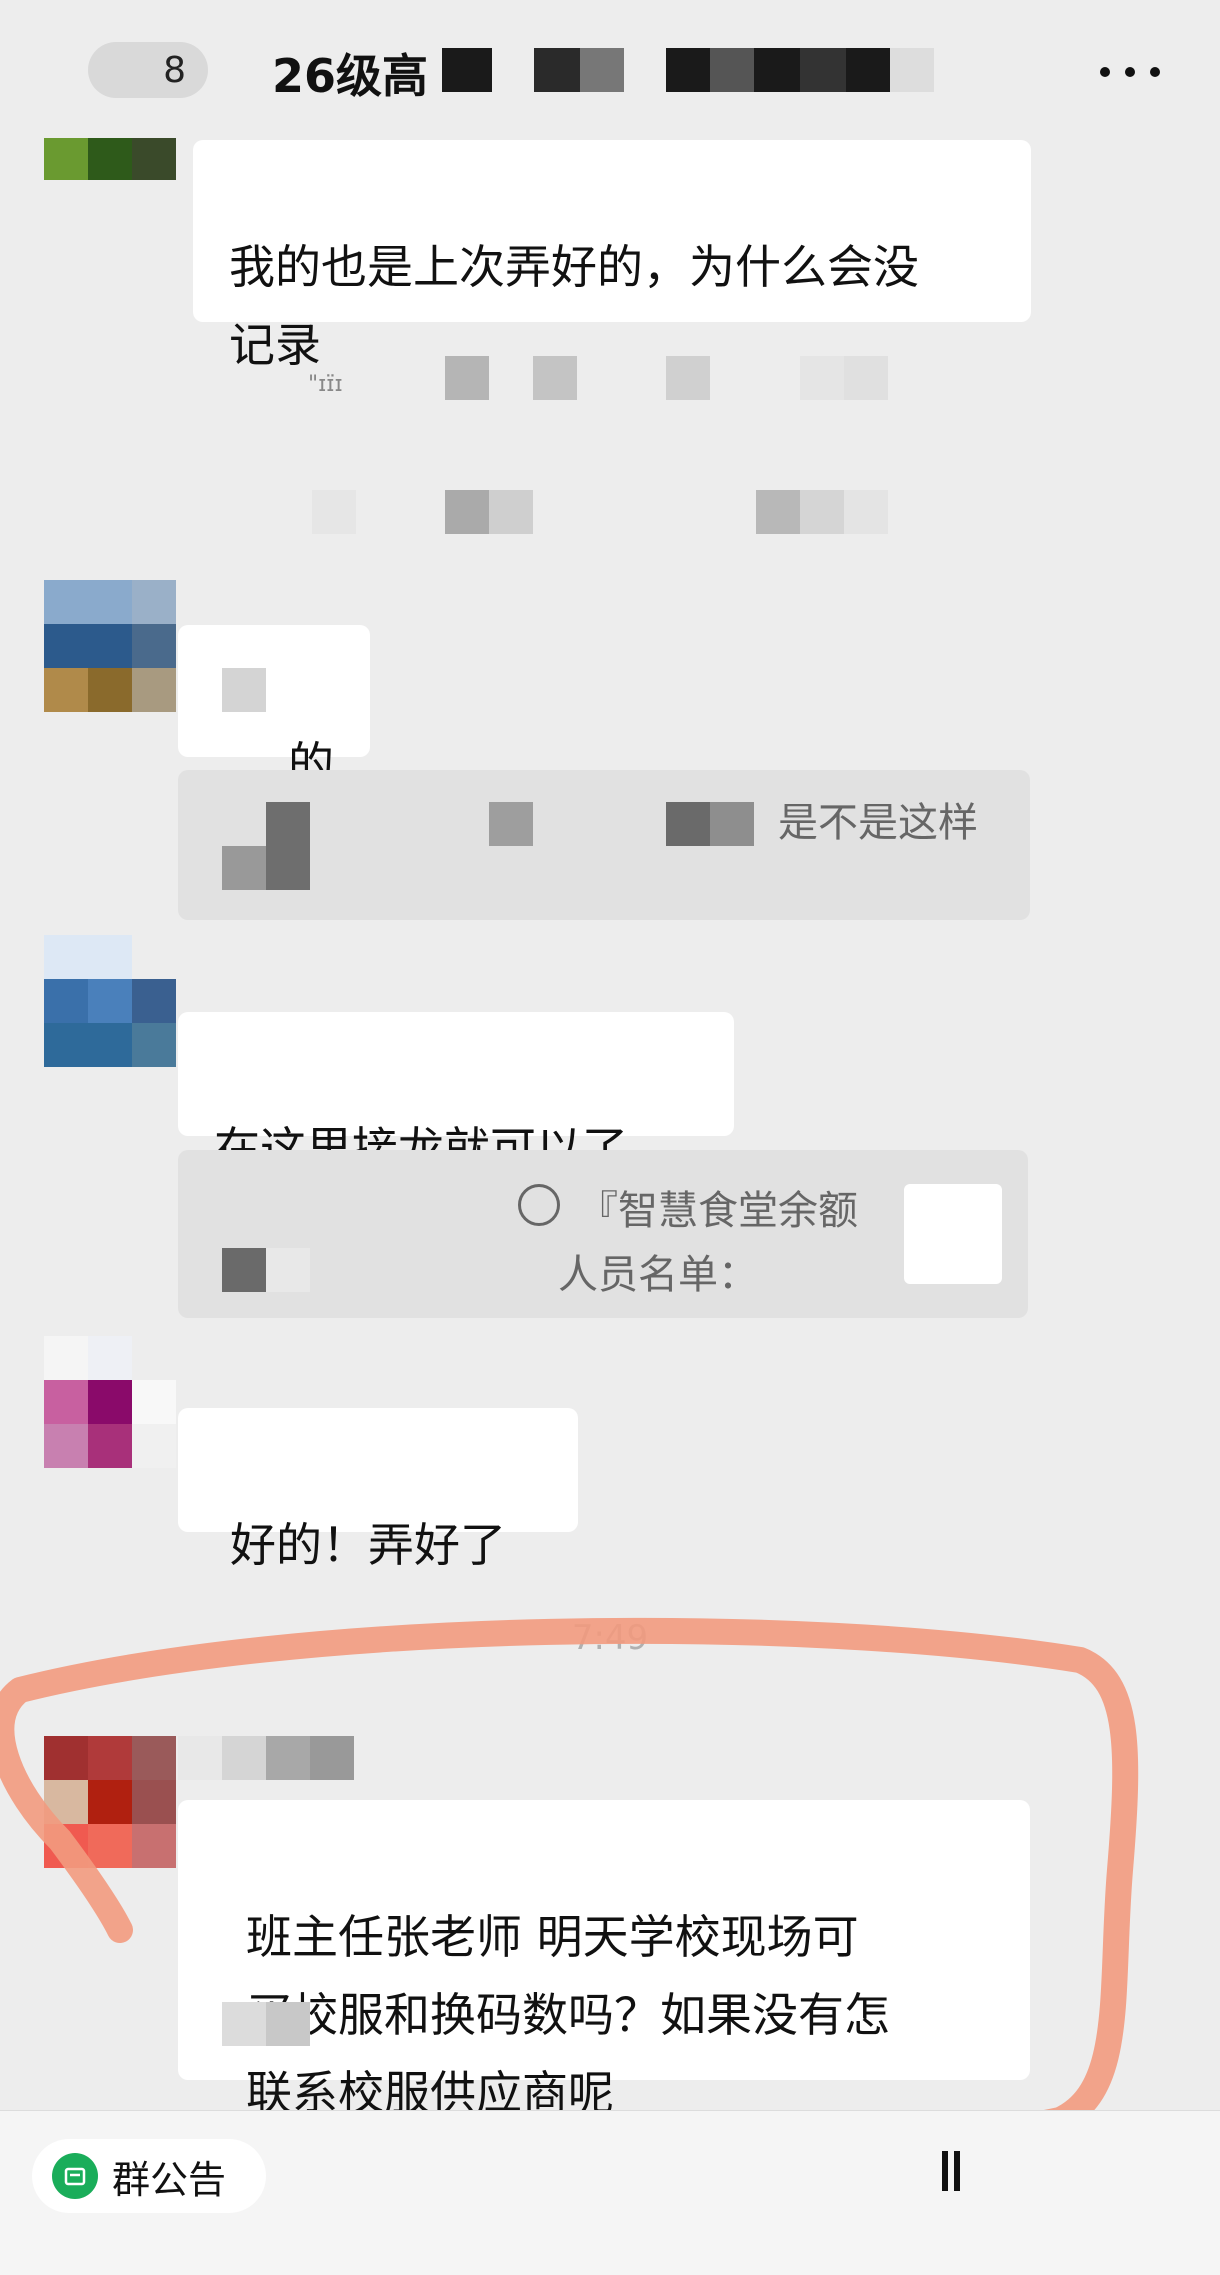  What do you see at coordinates (456, 1094) in the screenshot?
I see `message-bubble: 在这里接龙就可以了` at bounding box center [456, 1094].